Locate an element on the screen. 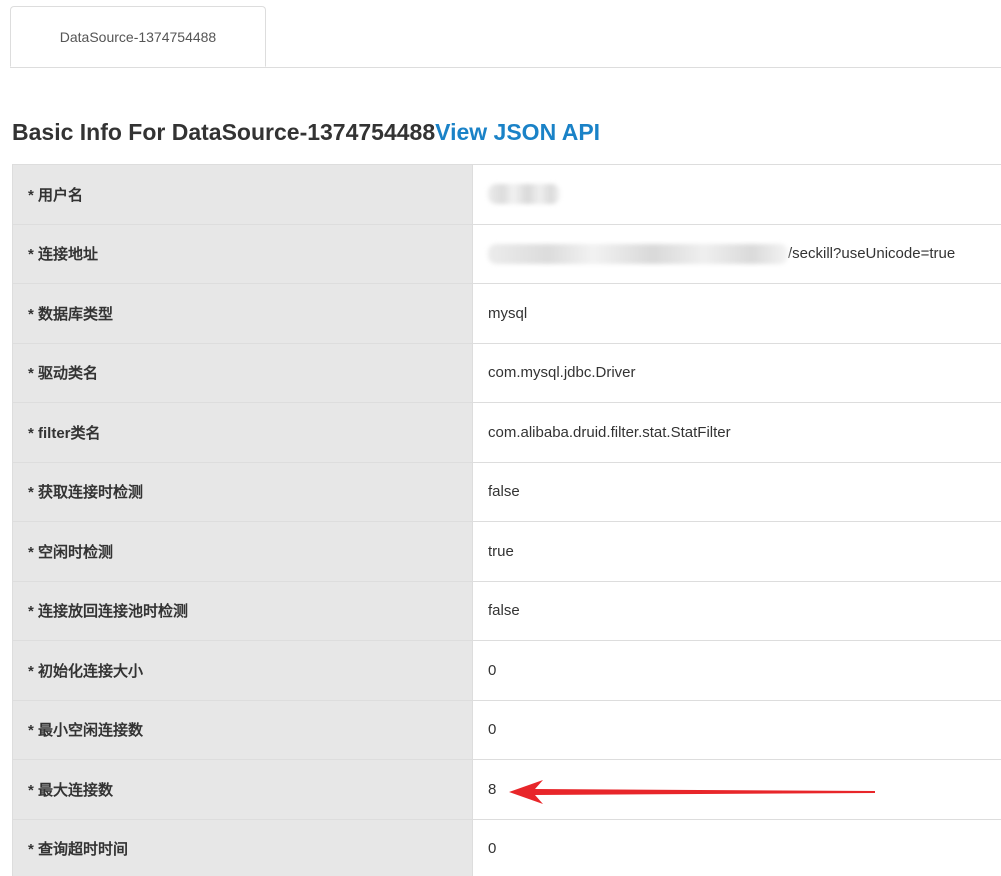  row-key: * 空闲时检测 is located at coordinates (242, 551).